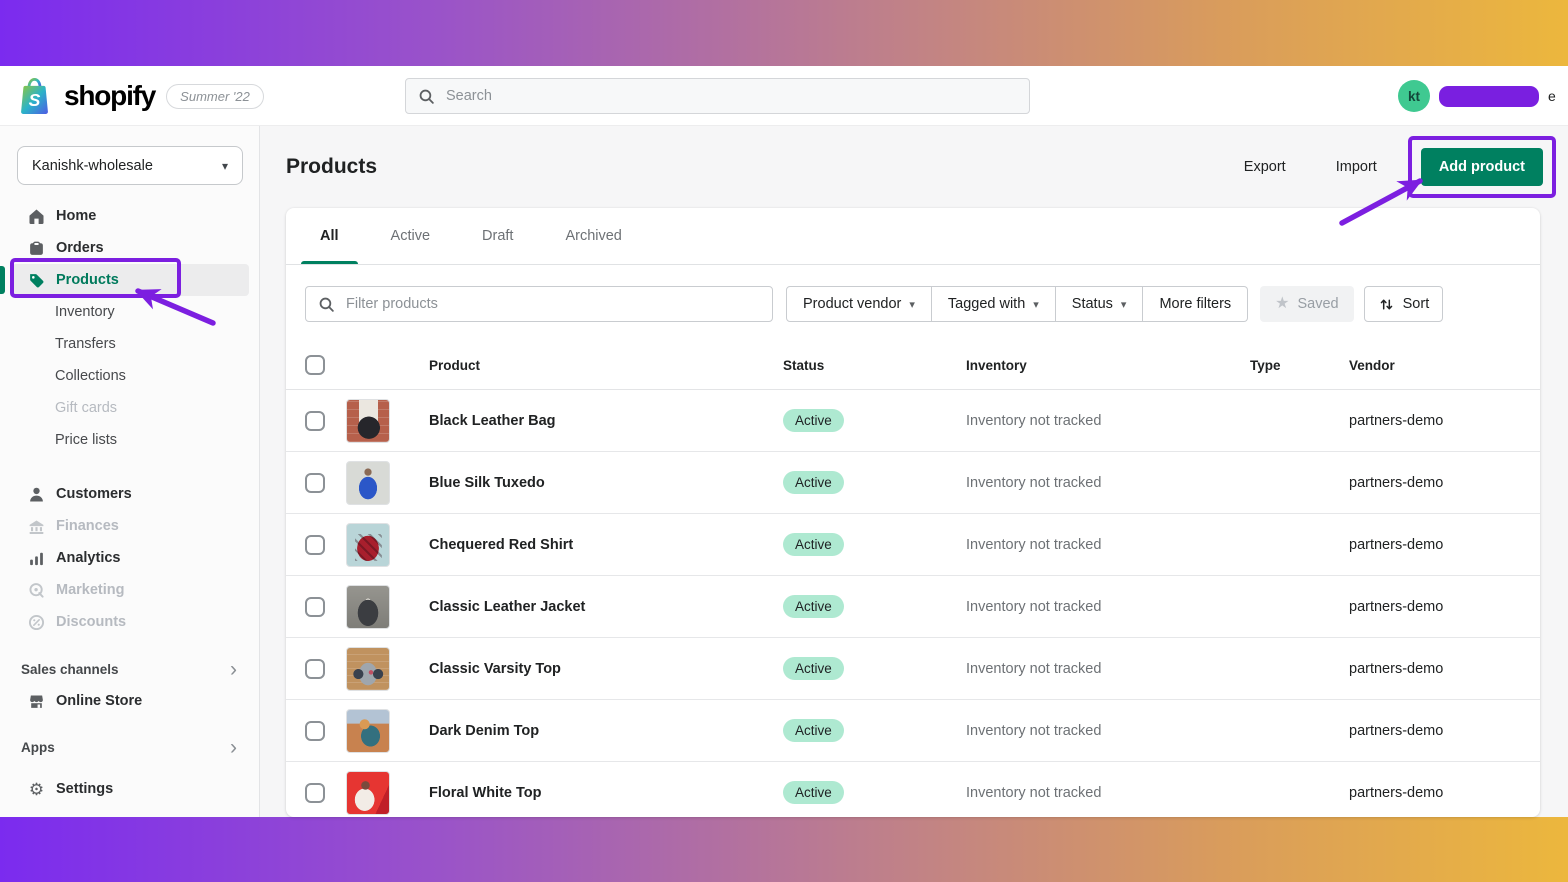 This screenshot has width=1568, height=882. I want to click on product-name: Chequered Red Shirt, so click(606, 545).